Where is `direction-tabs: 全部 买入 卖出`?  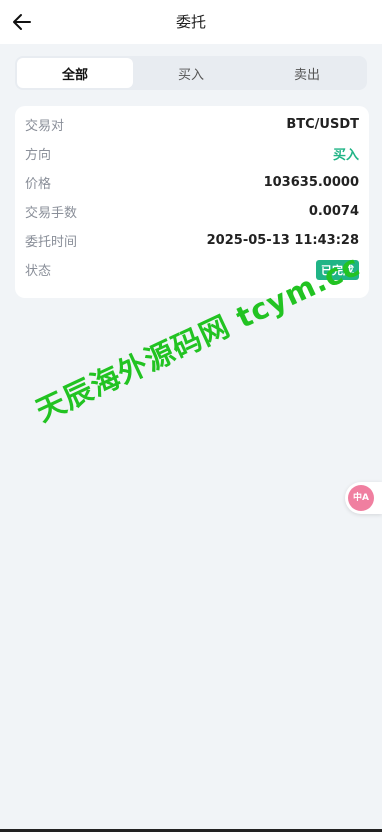
direction-tabs: 全部 买入 卖出 is located at coordinates (191, 73).